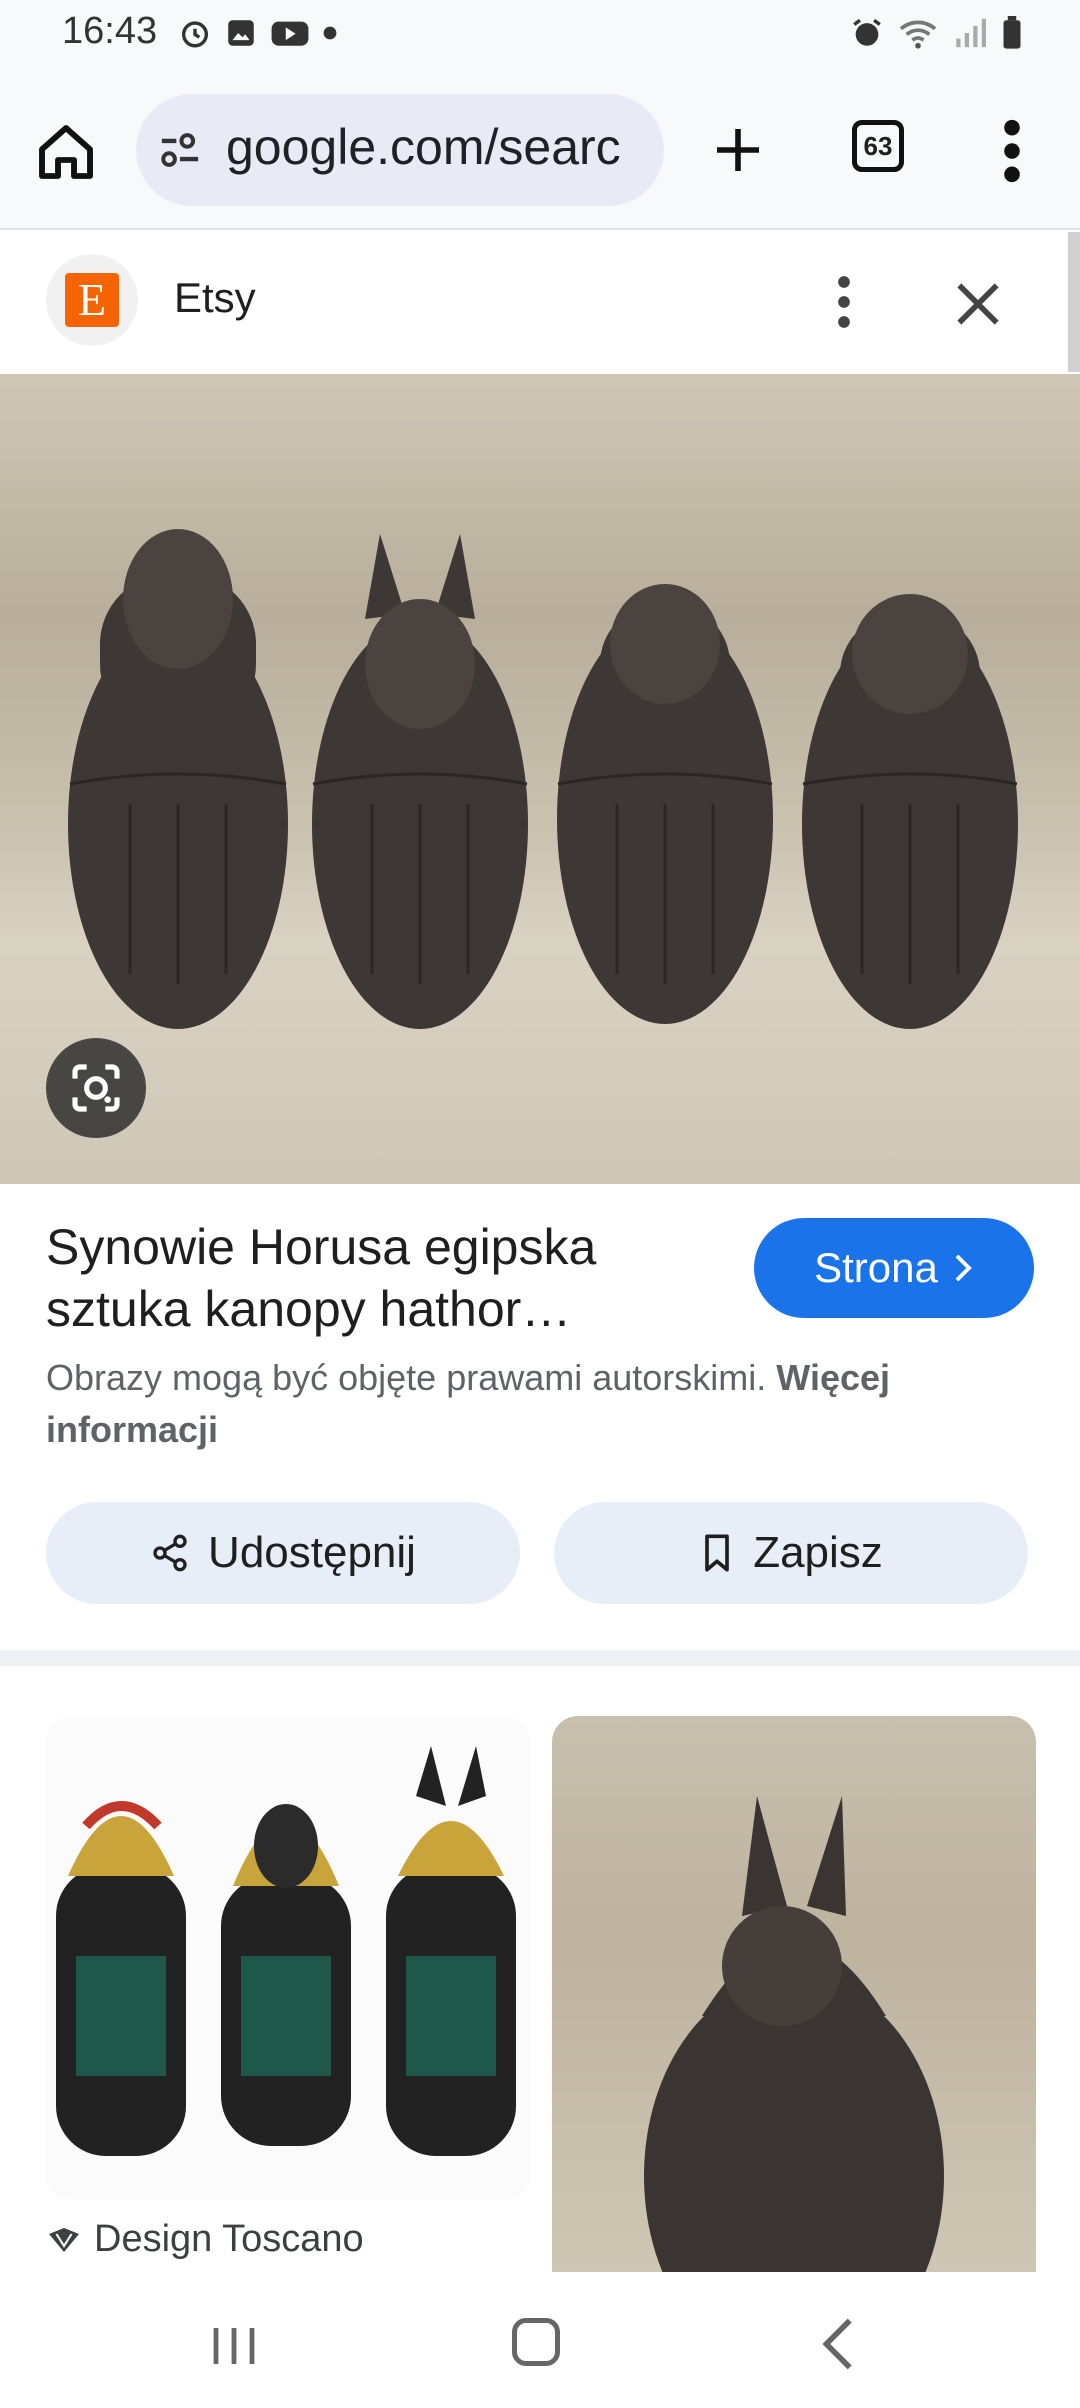 This screenshot has width=1080, height=2408. What do you see at coordinates (534, 303) in the screenshot?
I see `source-header: E Etsy` at bounding box center [534, 303].